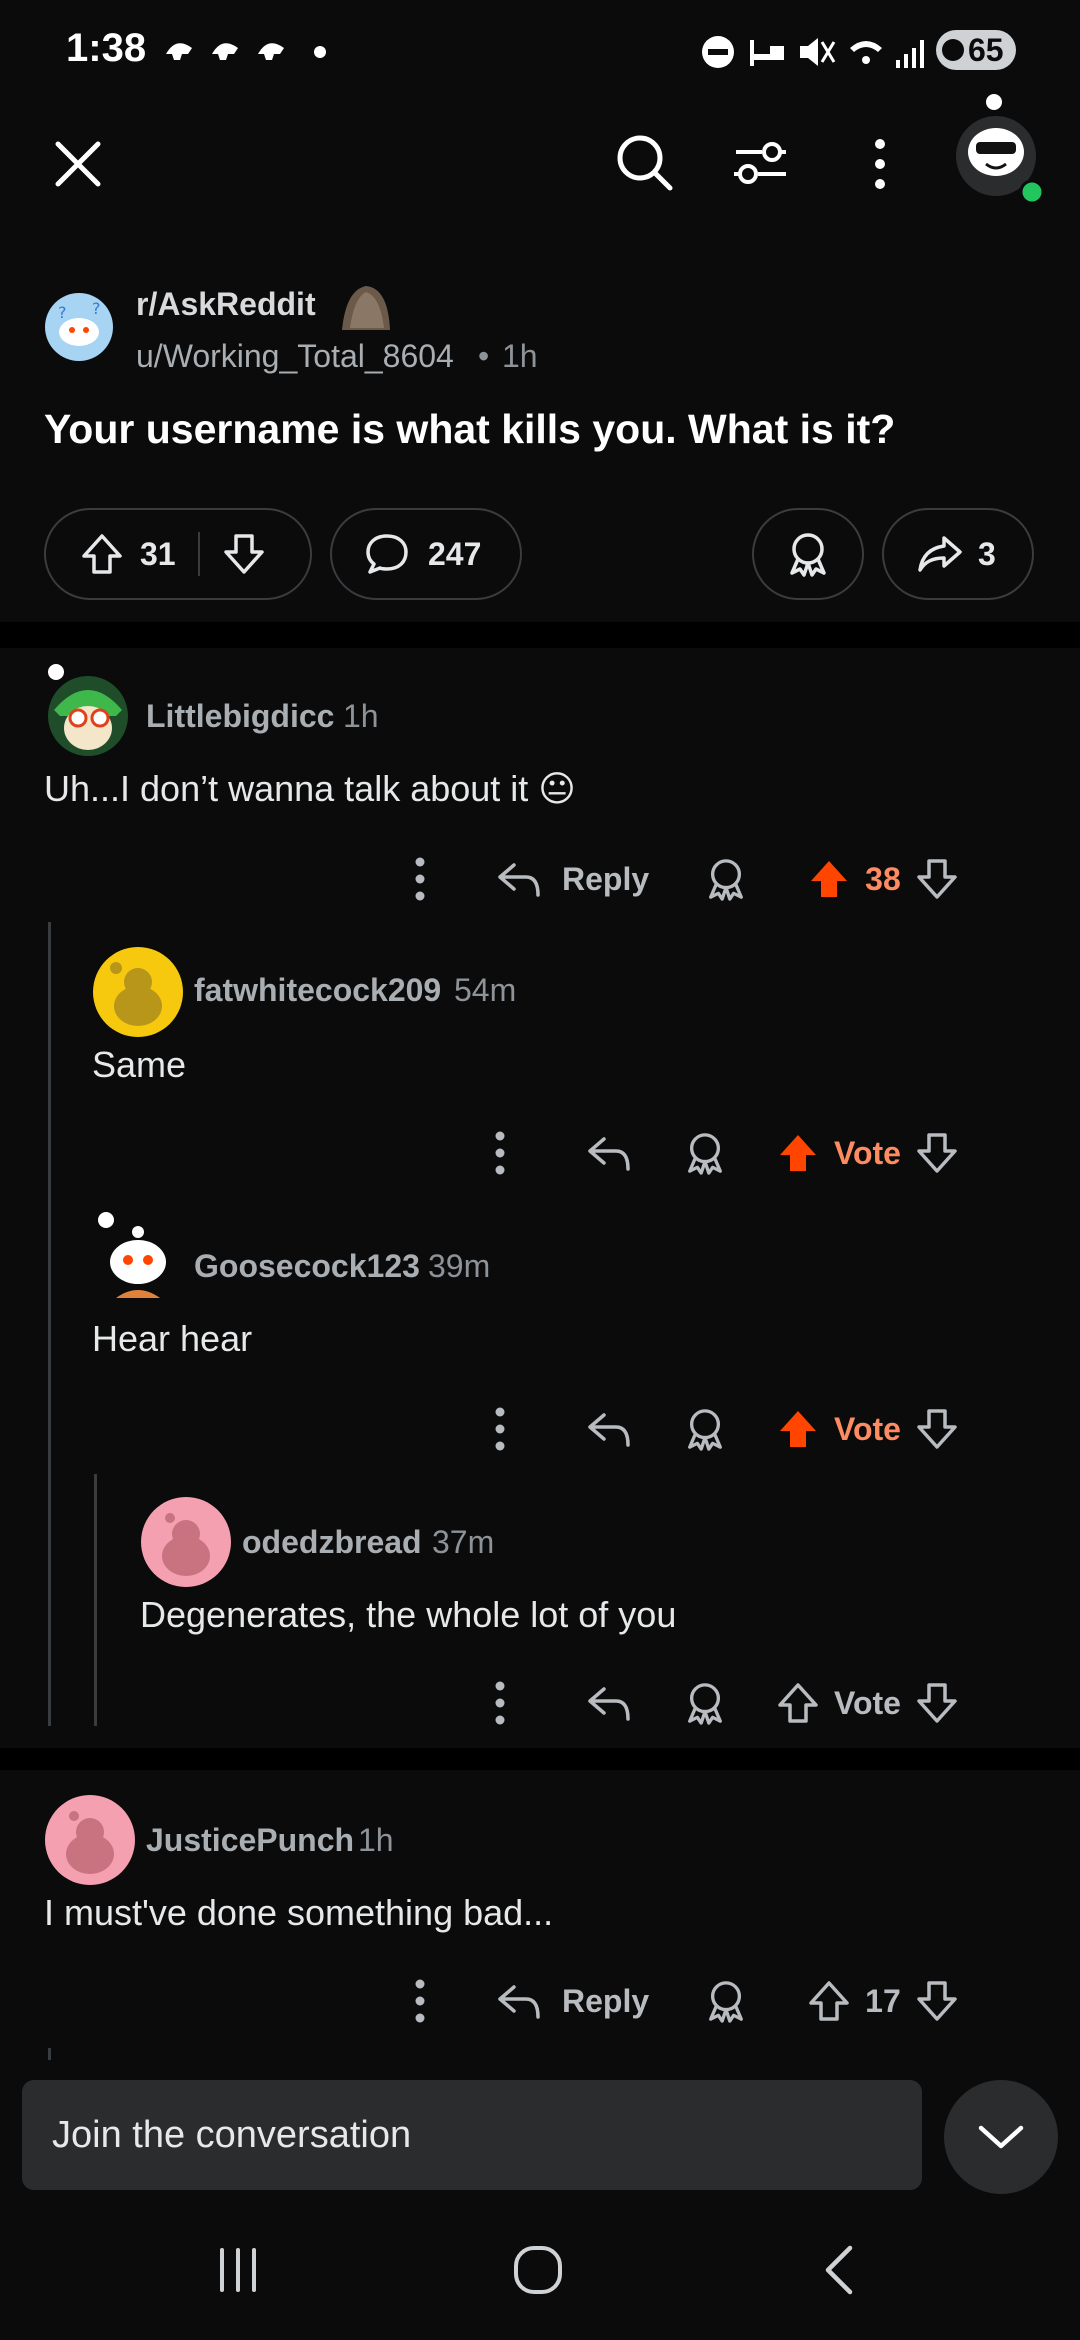  Describe the element at coordinates (307, 1266) in the screenshot. I see `comment-user: Goosecock123` at that location.